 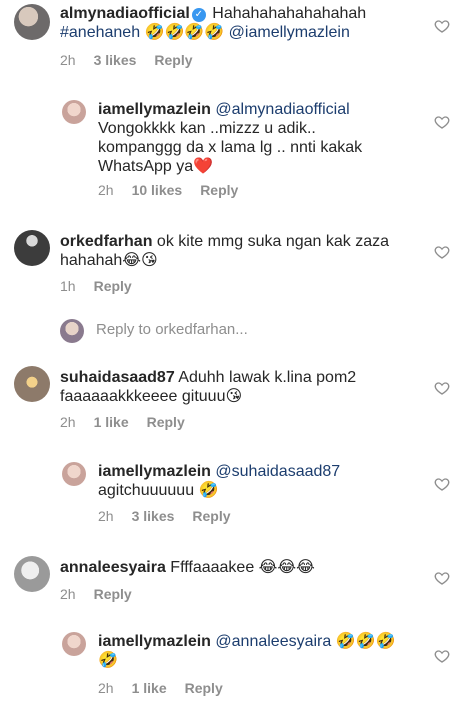 What do you see at coordinates (158, 490) in the screenshot?
I see `comment-text-line: agitchuuuuuu 🤣` at bounding box center [158, 490].